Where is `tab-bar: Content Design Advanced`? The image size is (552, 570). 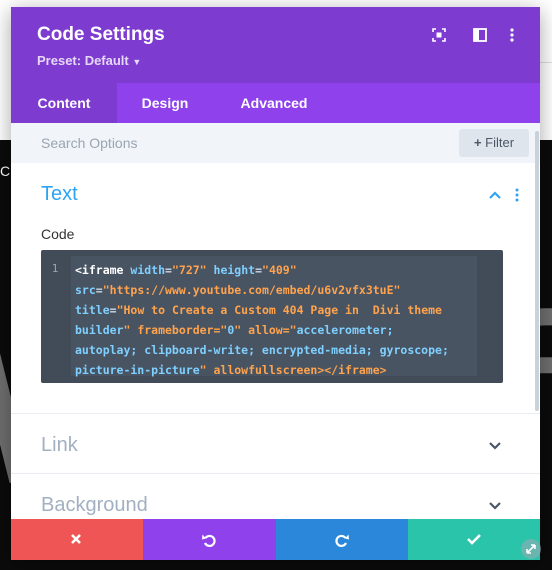 tab-bar: Content Design Advanced is located at coordinates (275, 103).